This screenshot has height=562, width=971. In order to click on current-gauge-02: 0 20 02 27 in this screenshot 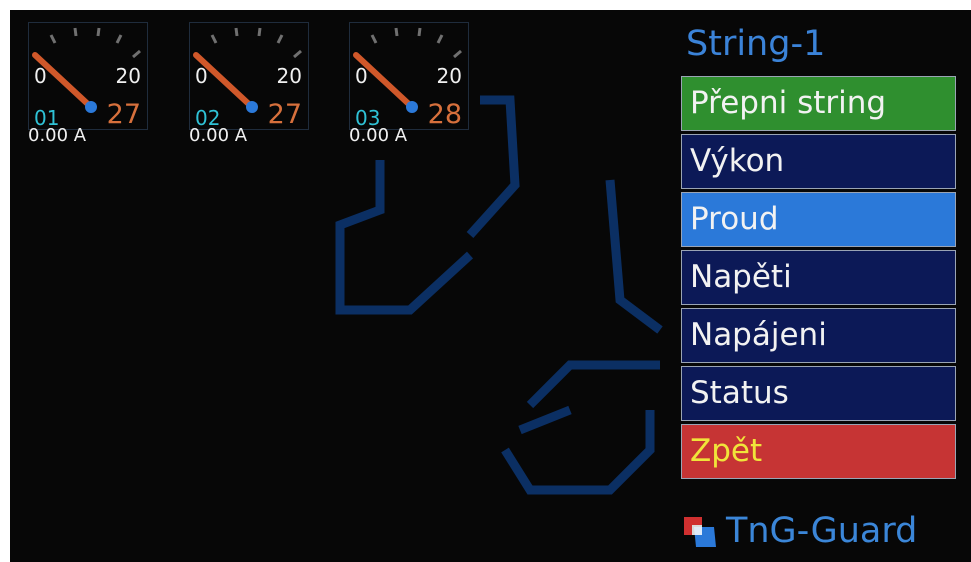, I will do `click(249, 76)`.